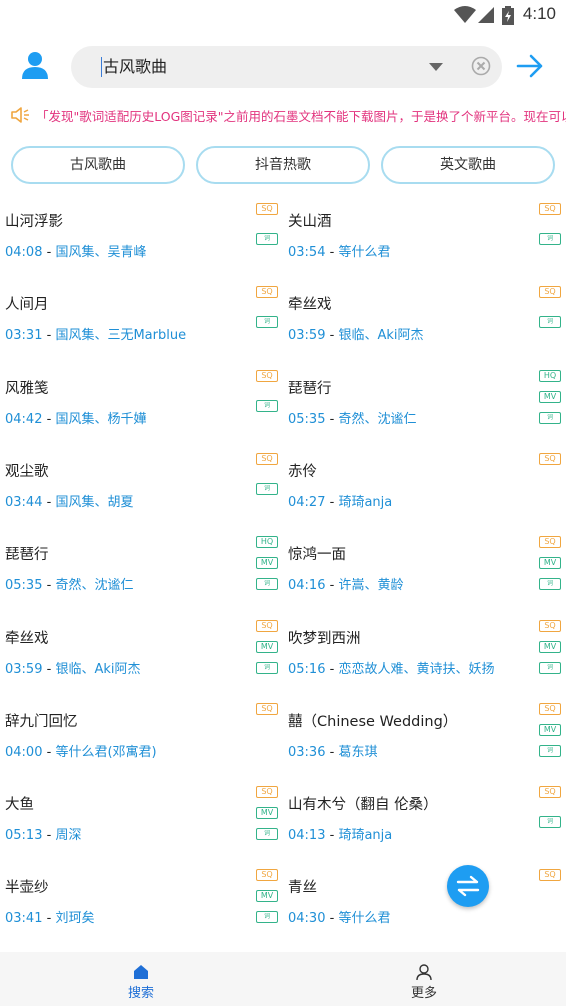 This screenshot has height=1006, width=566. I want to click on song-item: 观尘歌 03:44 - 国风集、胡夏 SQ 词, so click(141, 488).